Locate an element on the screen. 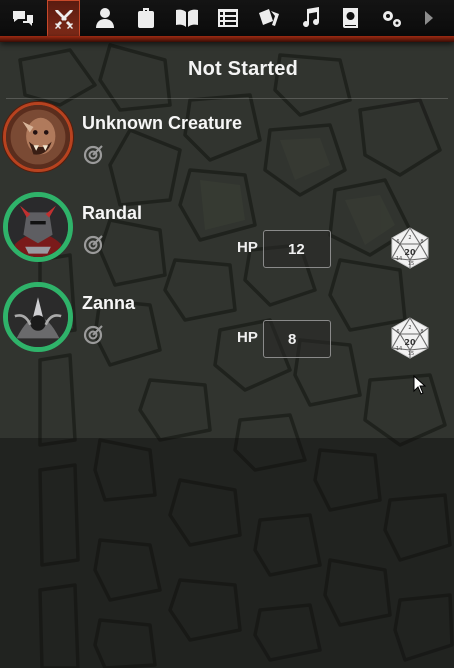 The image size is (454, 668). open-book-icon is located at coordinates (186, 18).